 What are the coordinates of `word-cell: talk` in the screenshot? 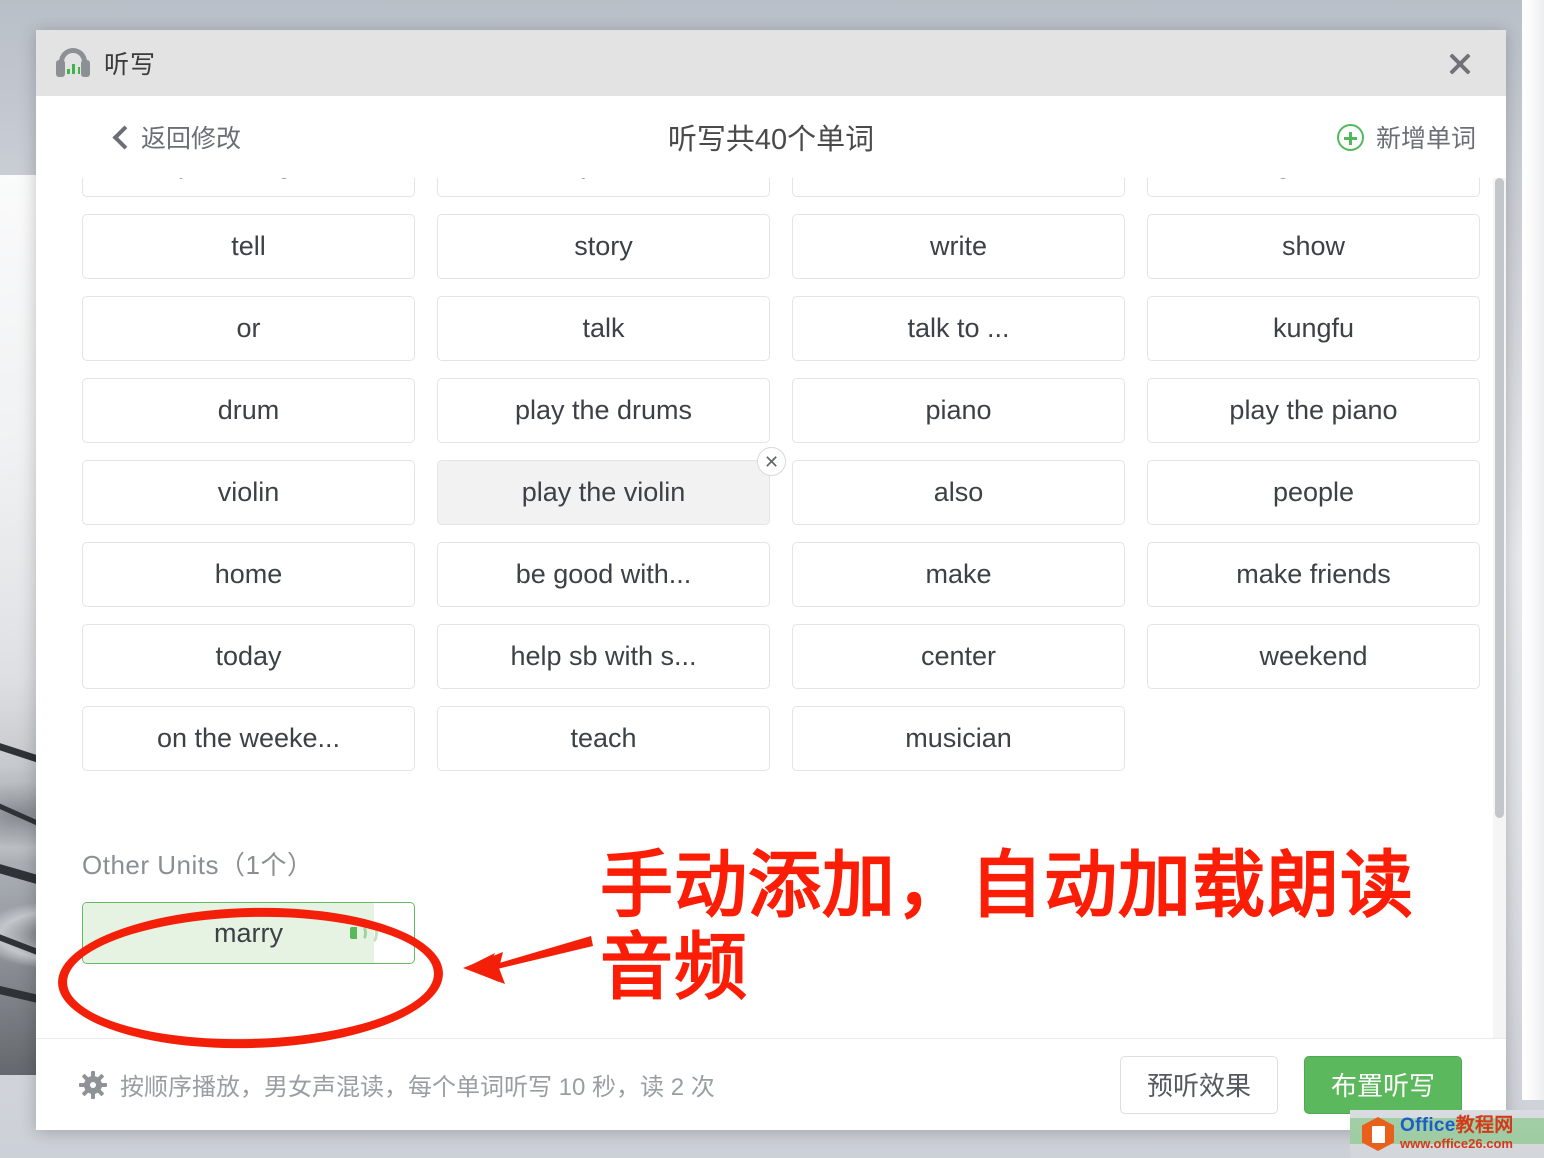 It's located at (603, 328).